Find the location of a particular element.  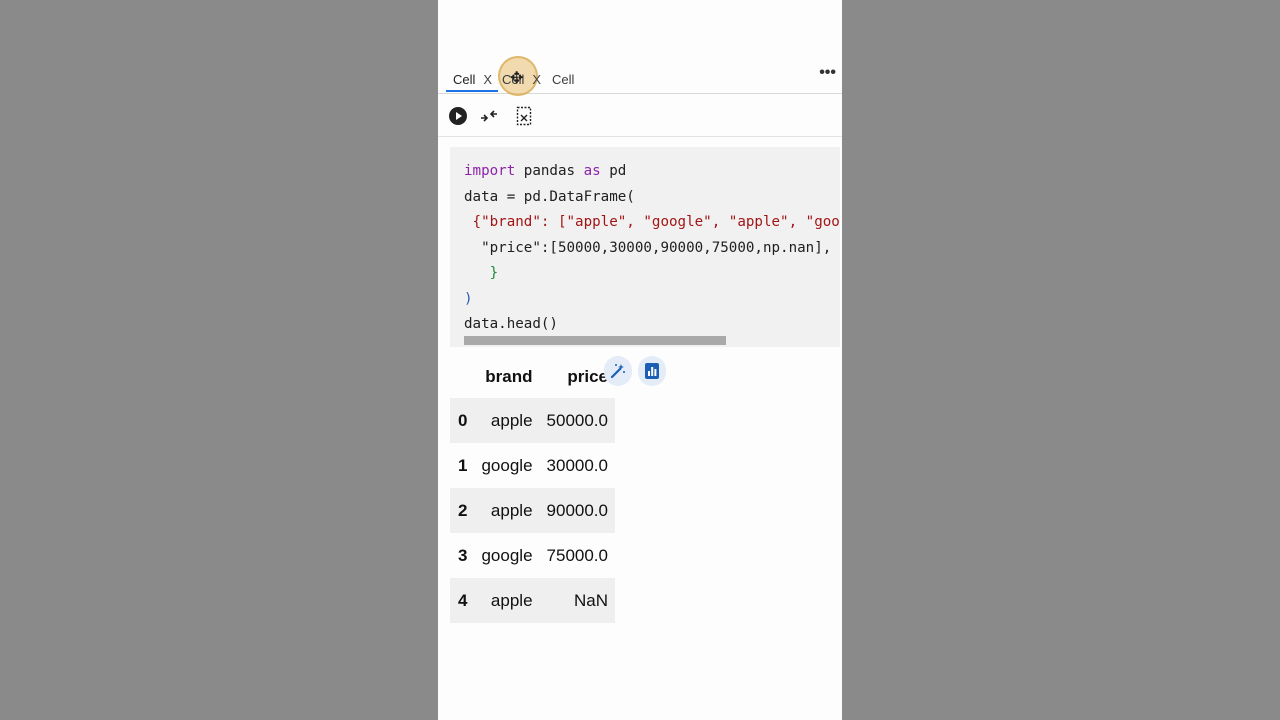

column-header is located at coordinates (462, 377).